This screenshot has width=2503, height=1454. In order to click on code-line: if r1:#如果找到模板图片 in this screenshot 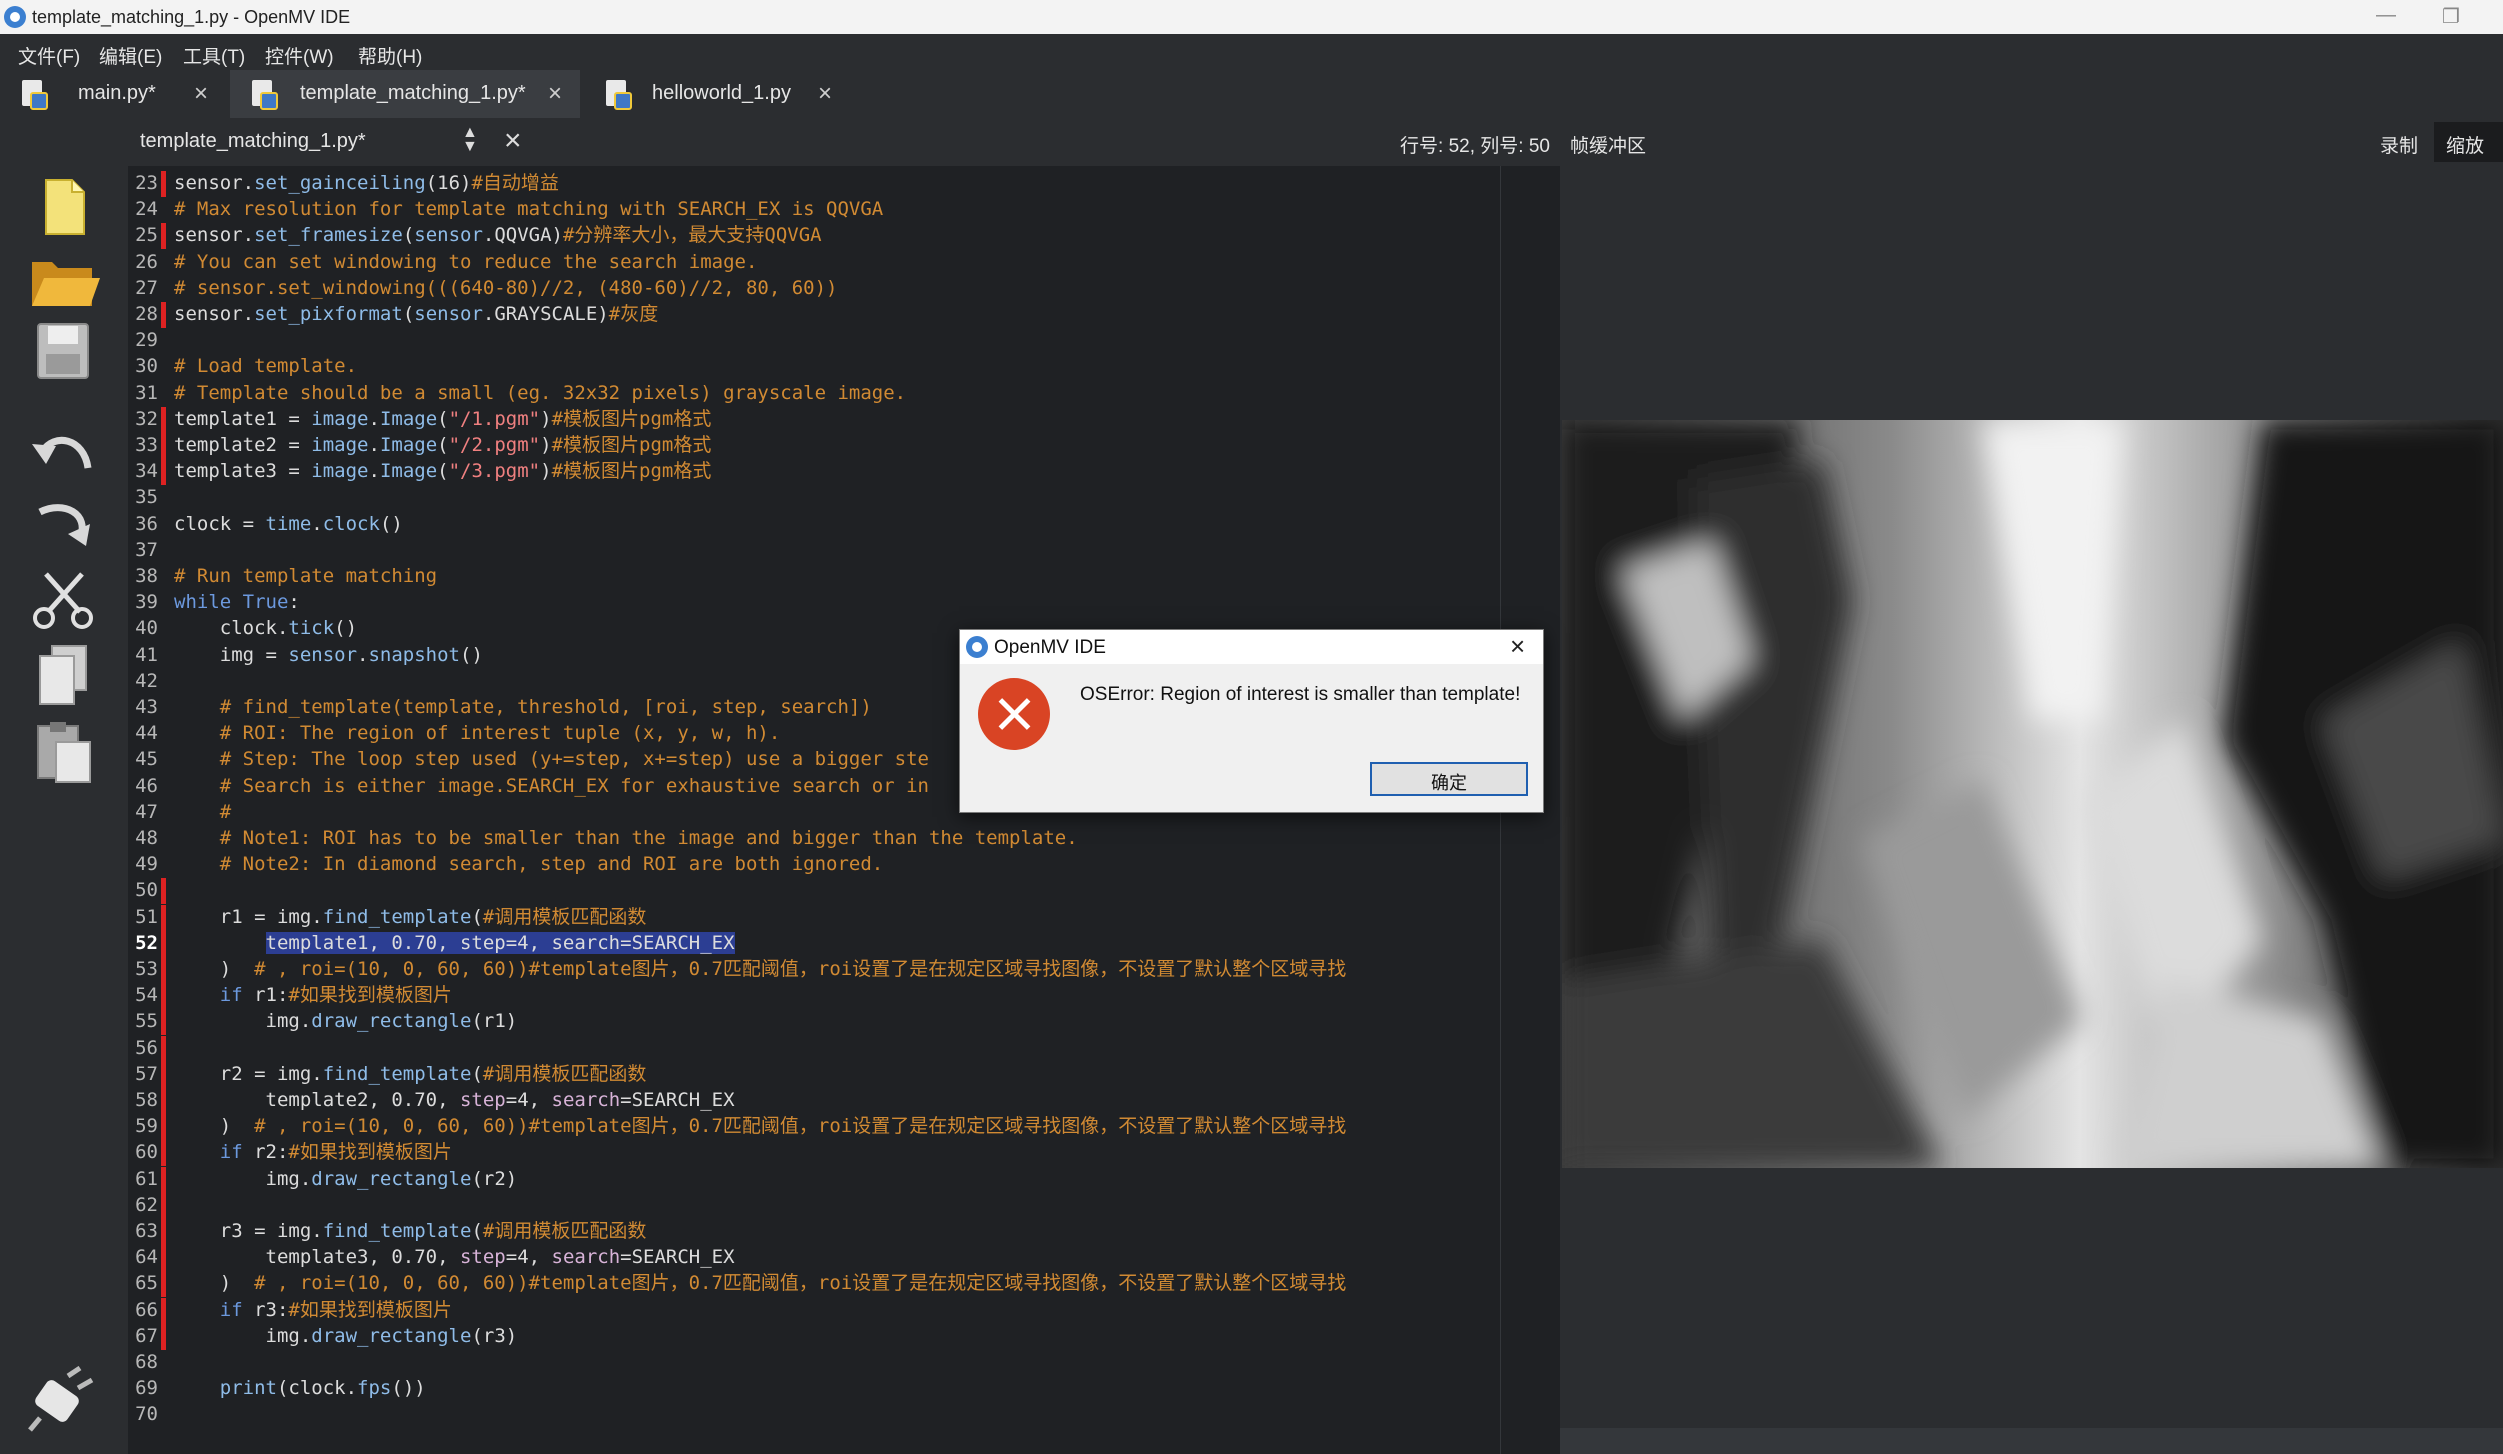, I will do `click(313, 995)`.